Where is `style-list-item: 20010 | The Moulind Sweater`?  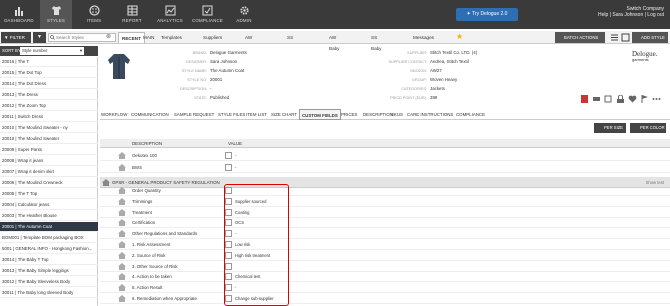
style-list-item: 20010 | The Moulind Sweater is located at coordinates (49, 139).